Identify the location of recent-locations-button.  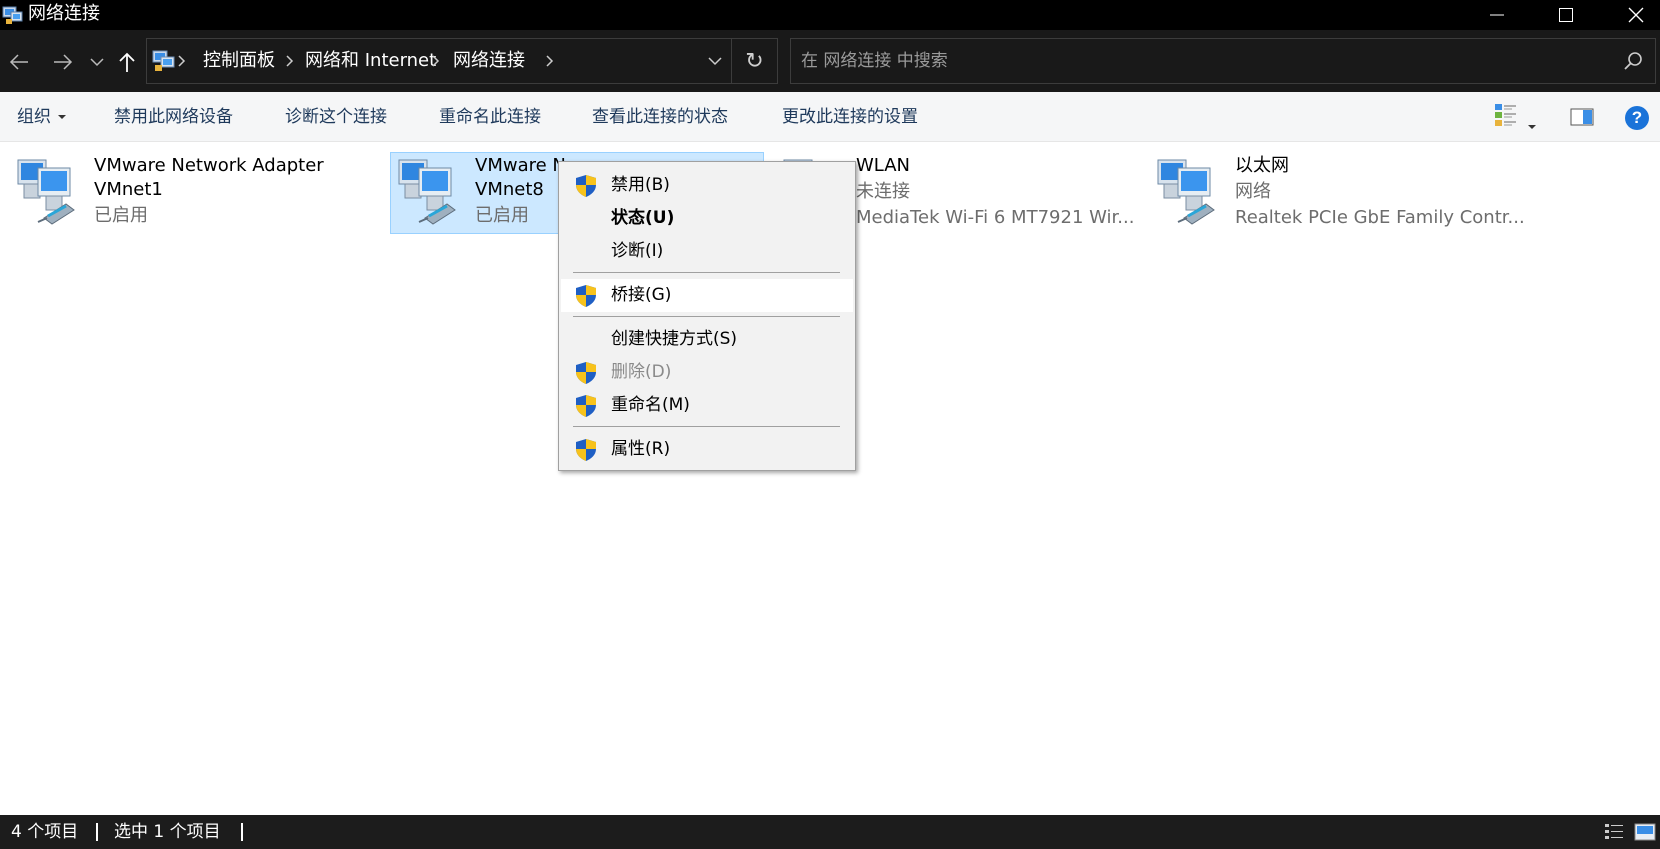
(97, 62).